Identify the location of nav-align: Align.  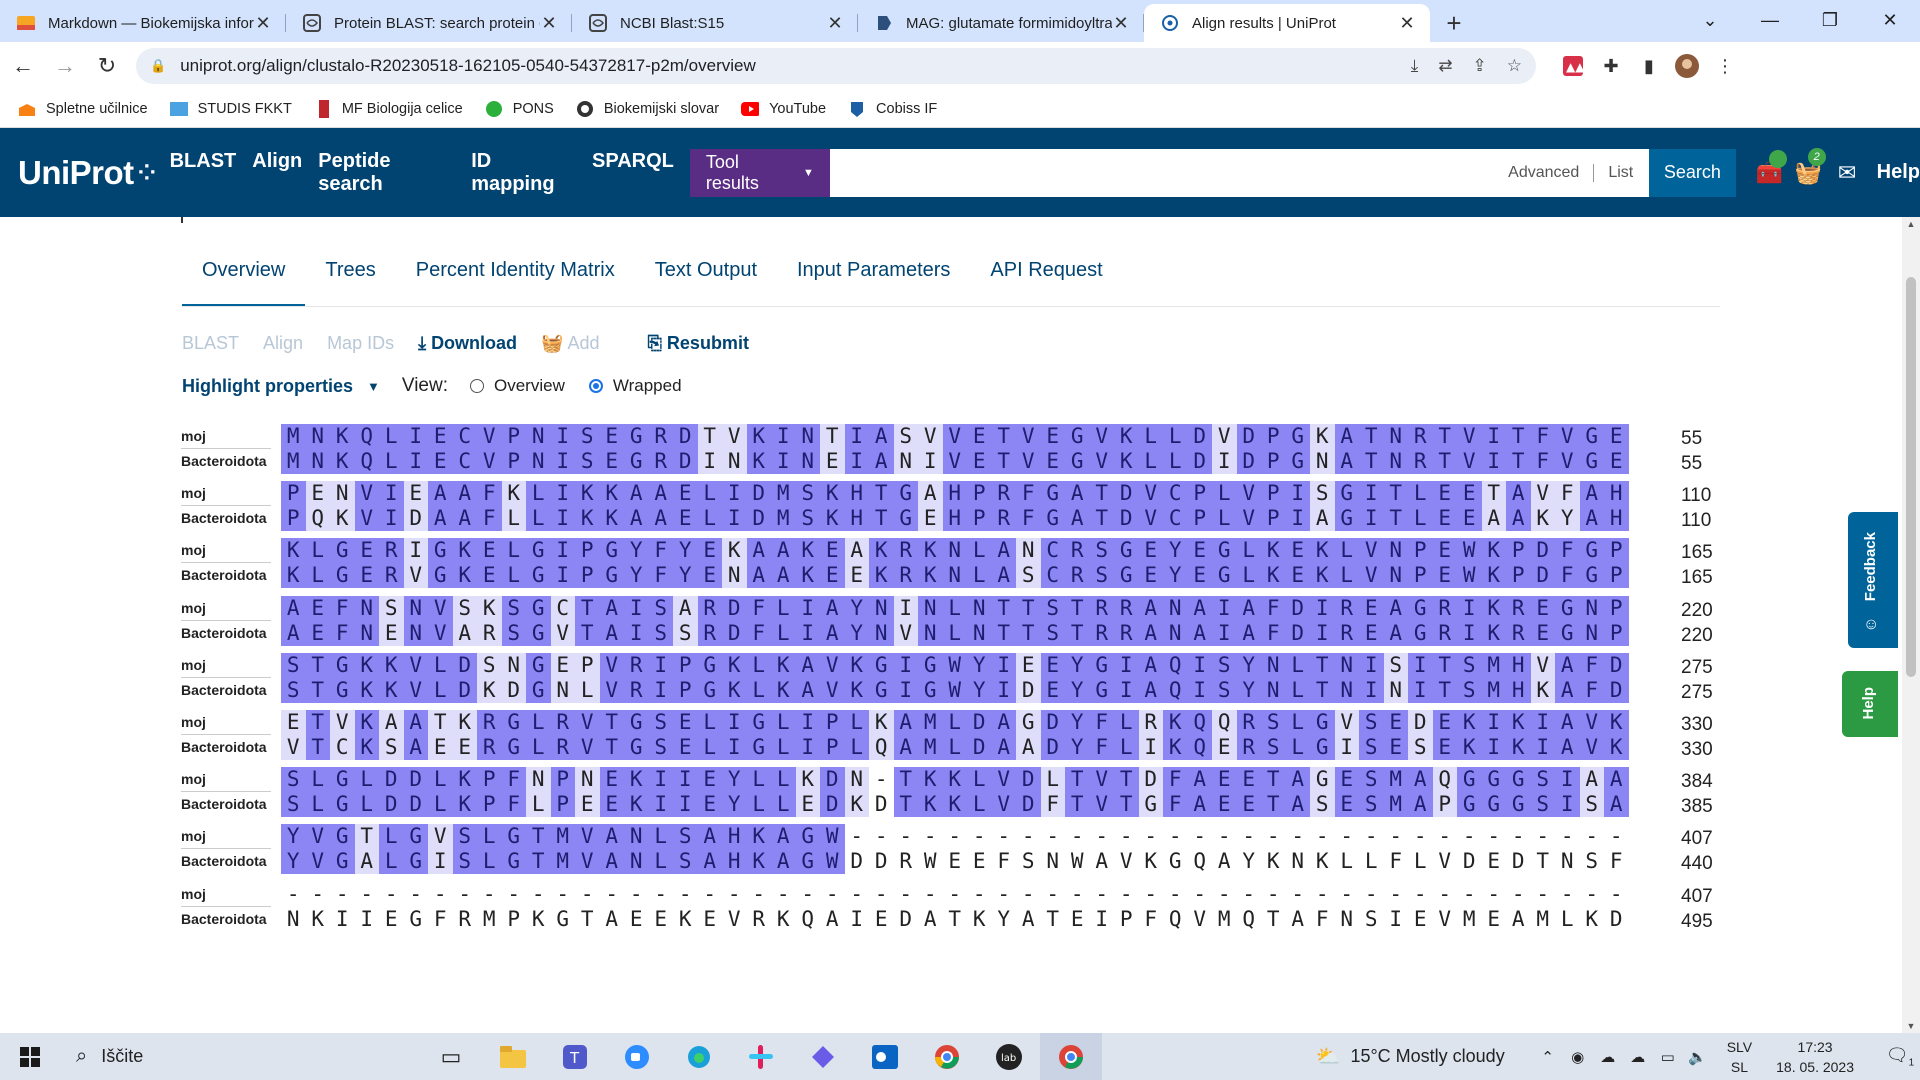
(277, 173).